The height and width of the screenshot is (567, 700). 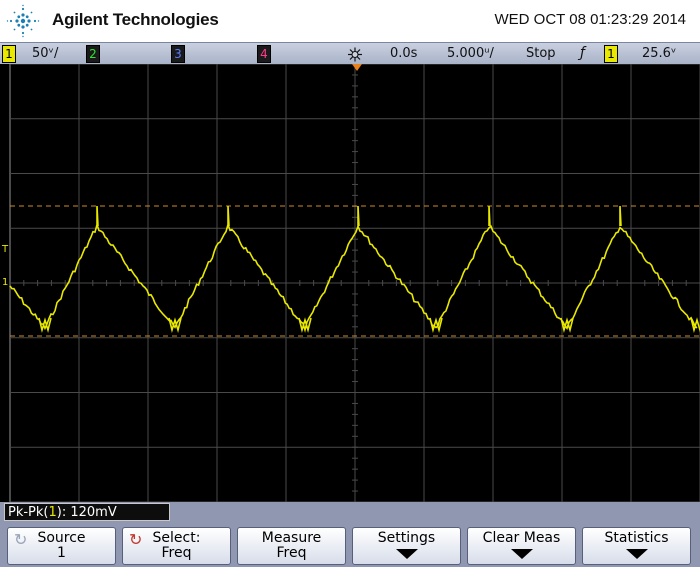 I want to click on status-bar: 1 50ᵛ/ 2 3 4 0.0s 5.000ᵘ/ Stop ƒ 1 25.6ᵛ, so click(x=350, y=53).